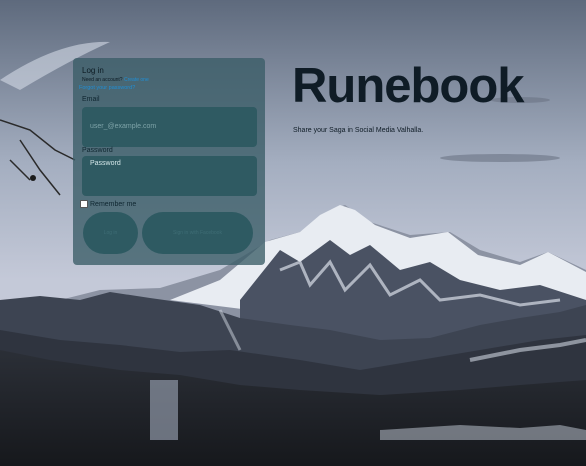 The width and height of the screenshot is (586, 466). Describe the element at coordinates (169, 127) in the screenshot. I see `email-field: user_@example.com` at that location.